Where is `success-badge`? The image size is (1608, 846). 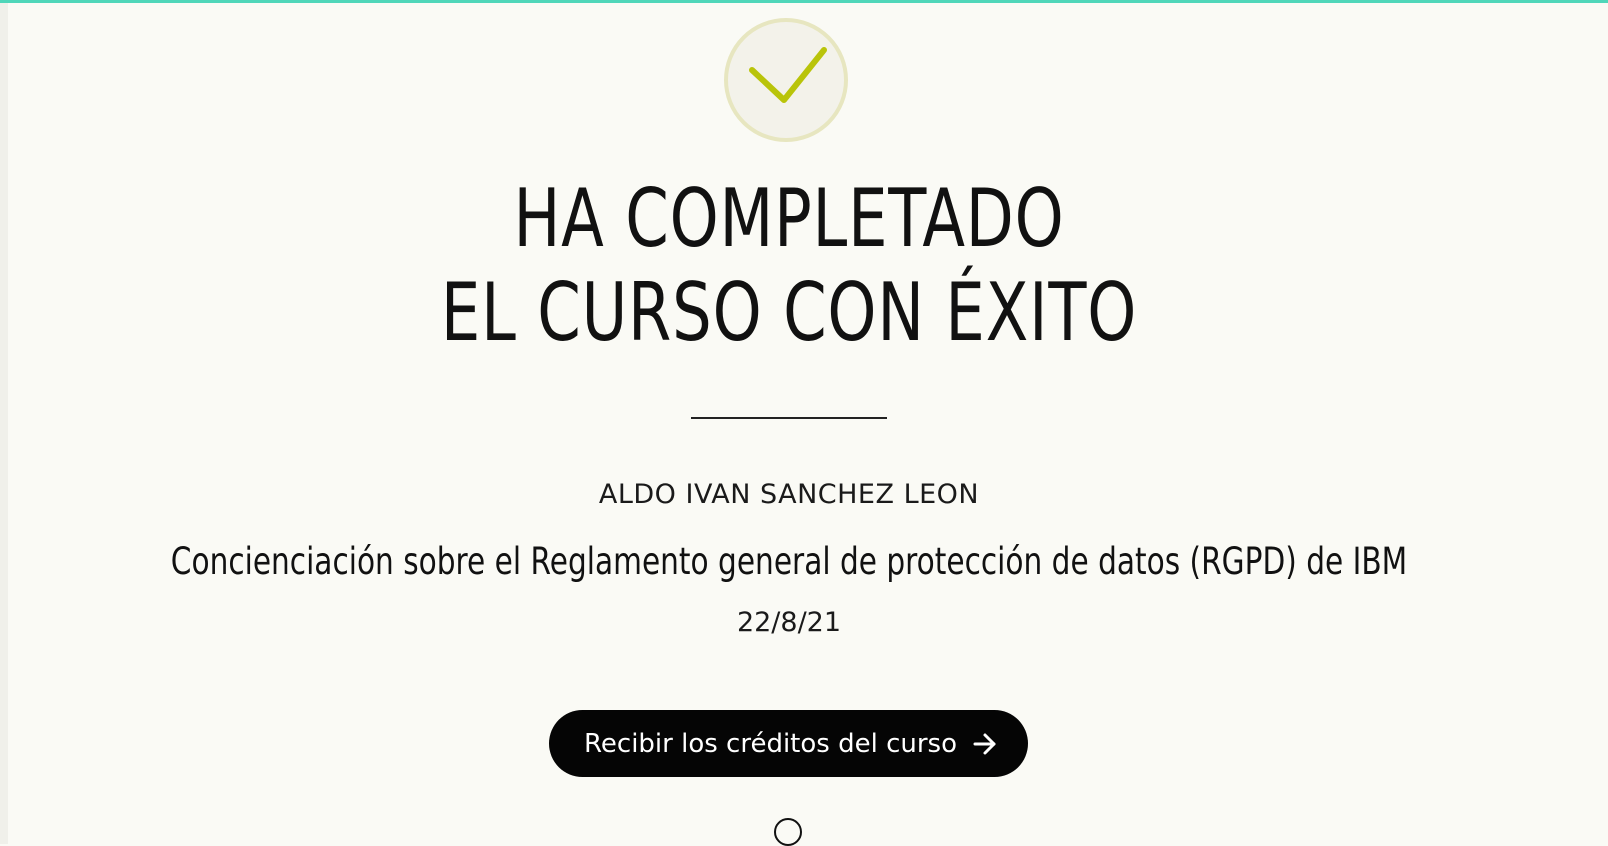
success-badge is located at coordinates (786, 80).